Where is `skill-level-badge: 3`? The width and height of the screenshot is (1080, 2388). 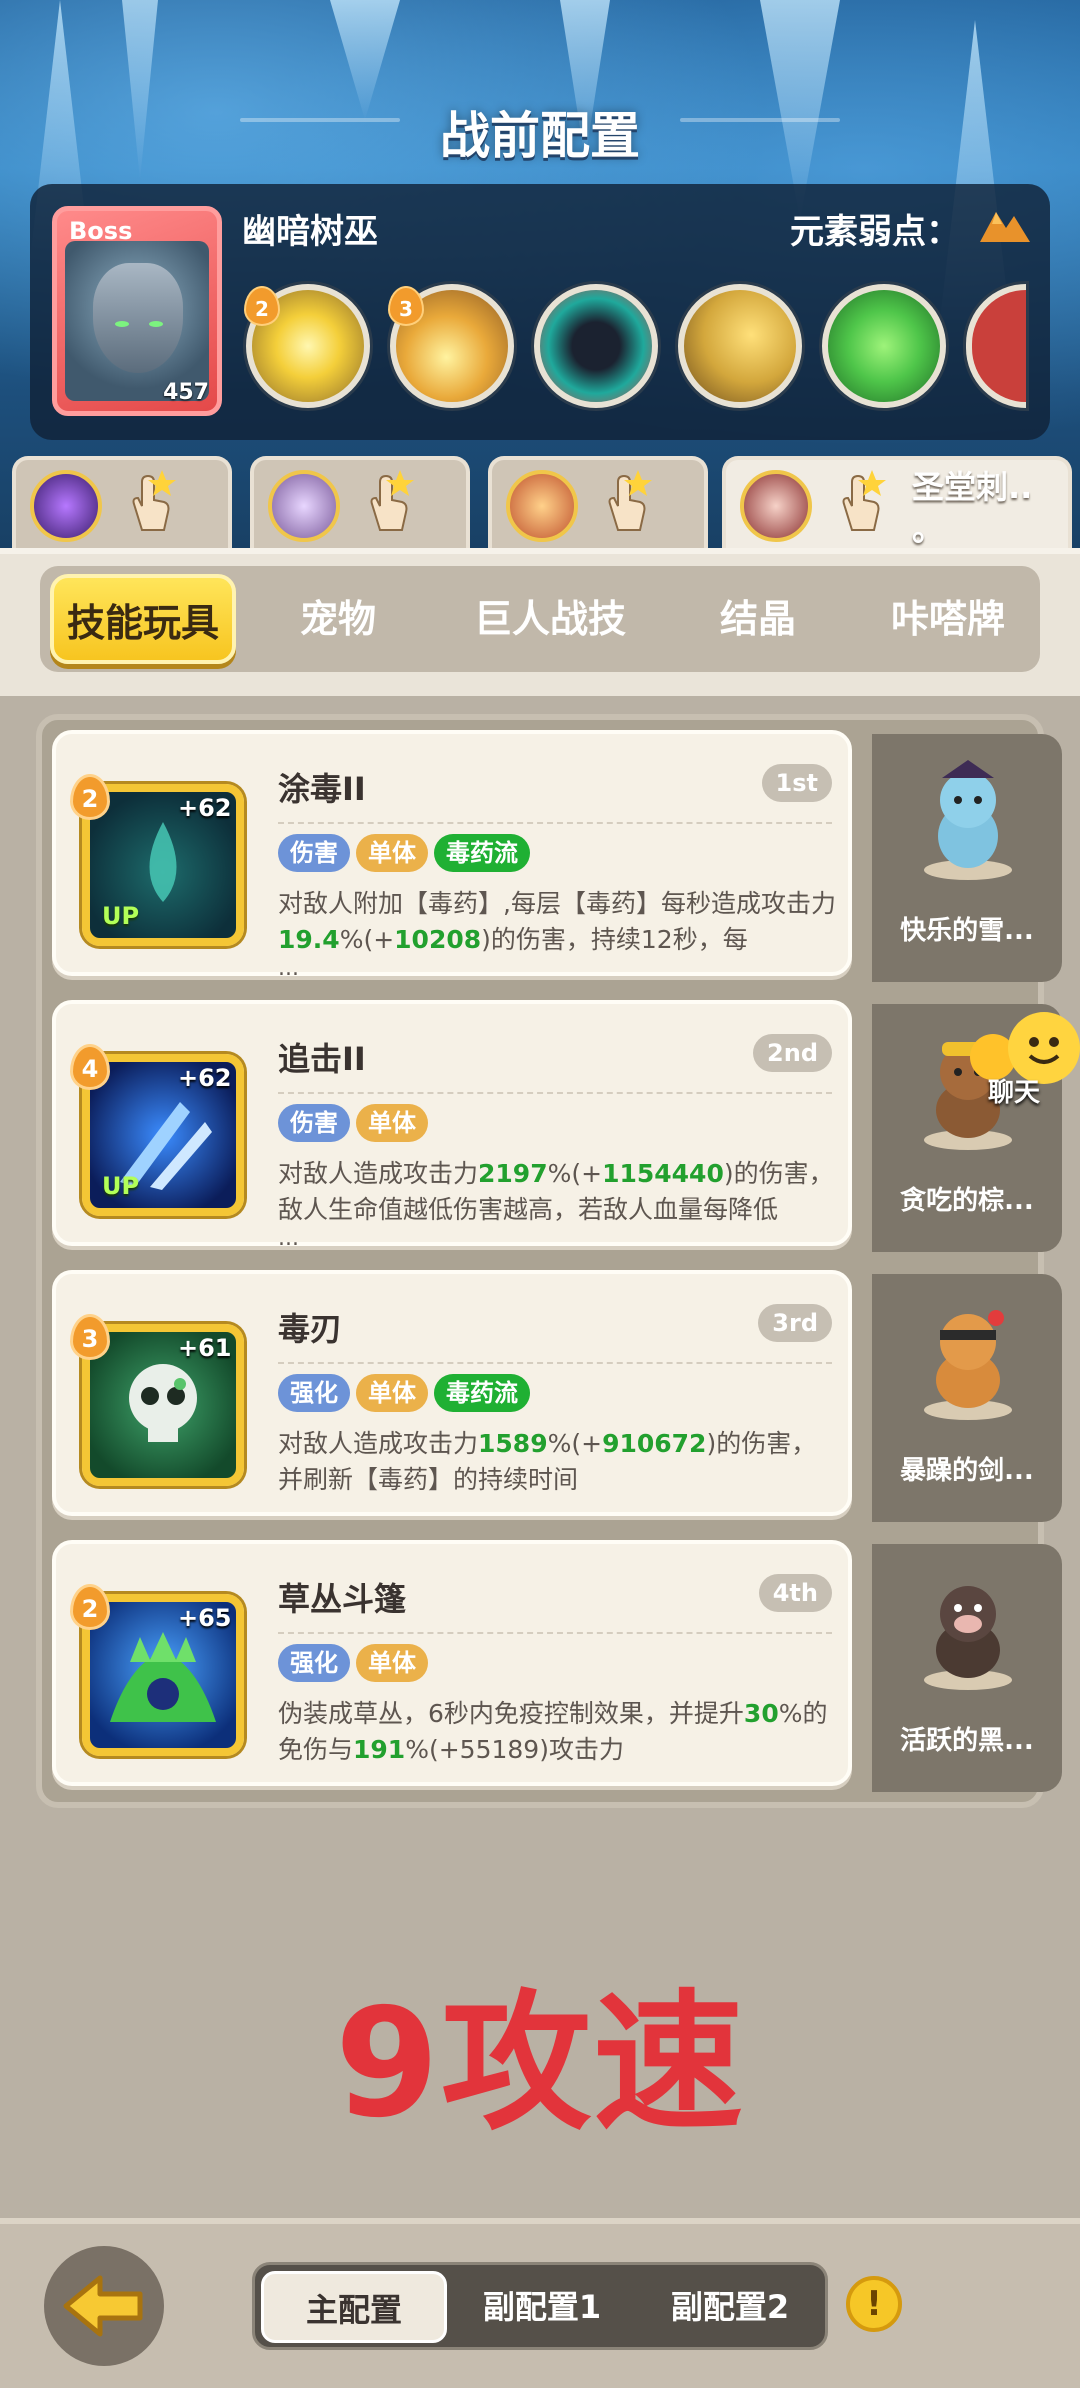 skill-level-badge: 3 is located at coordinates (90, 1337).